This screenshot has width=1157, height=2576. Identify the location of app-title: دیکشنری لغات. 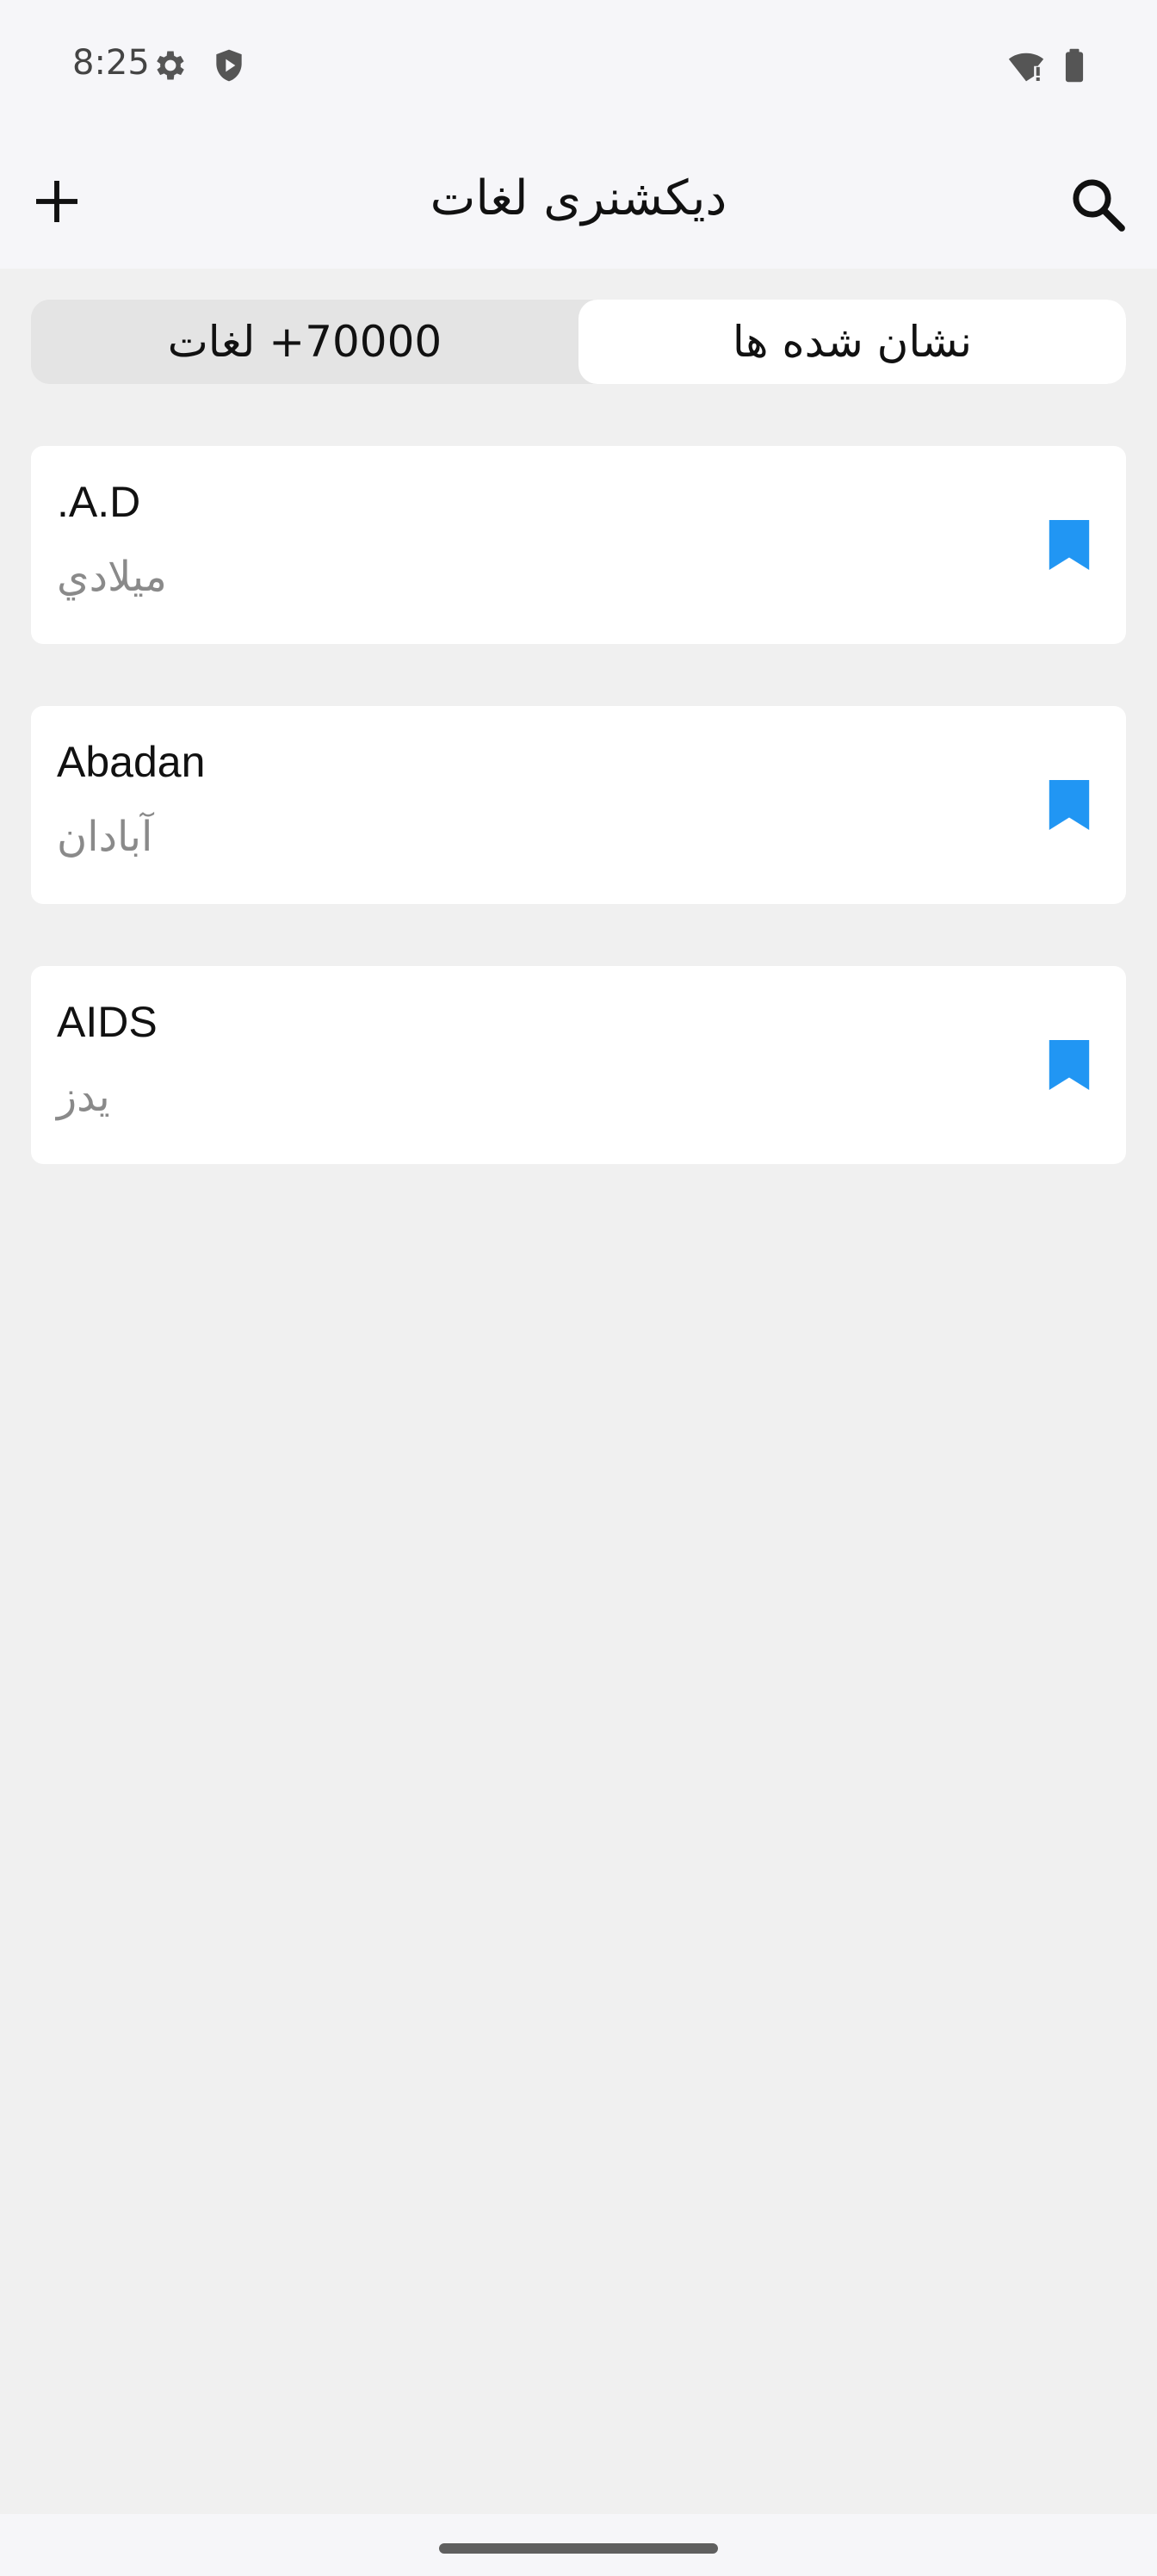
(579, 198).